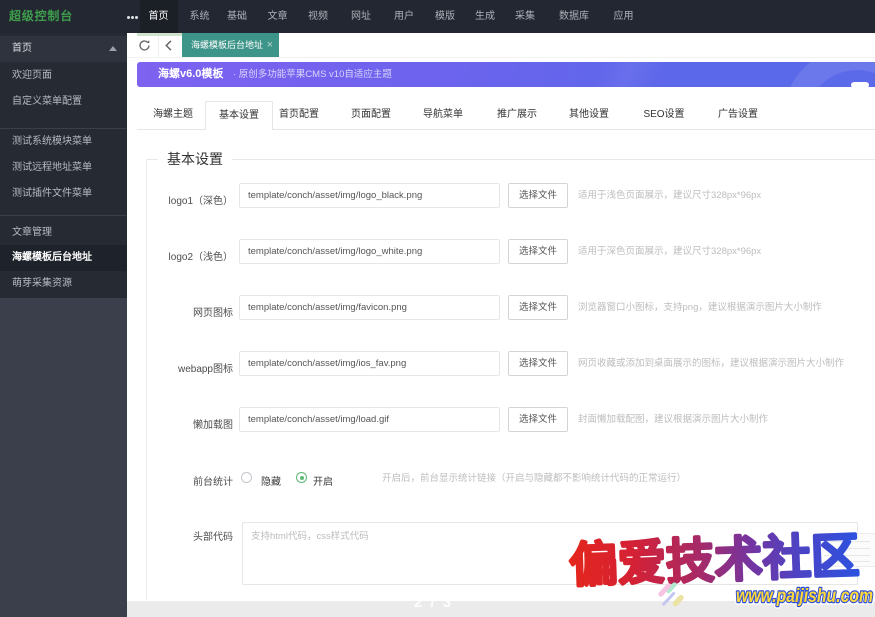  What do you see at coordinates (715, 561) in the screenshot?
I see `svg-text: 偏爱技术社区` at bounding box center [715, 561].